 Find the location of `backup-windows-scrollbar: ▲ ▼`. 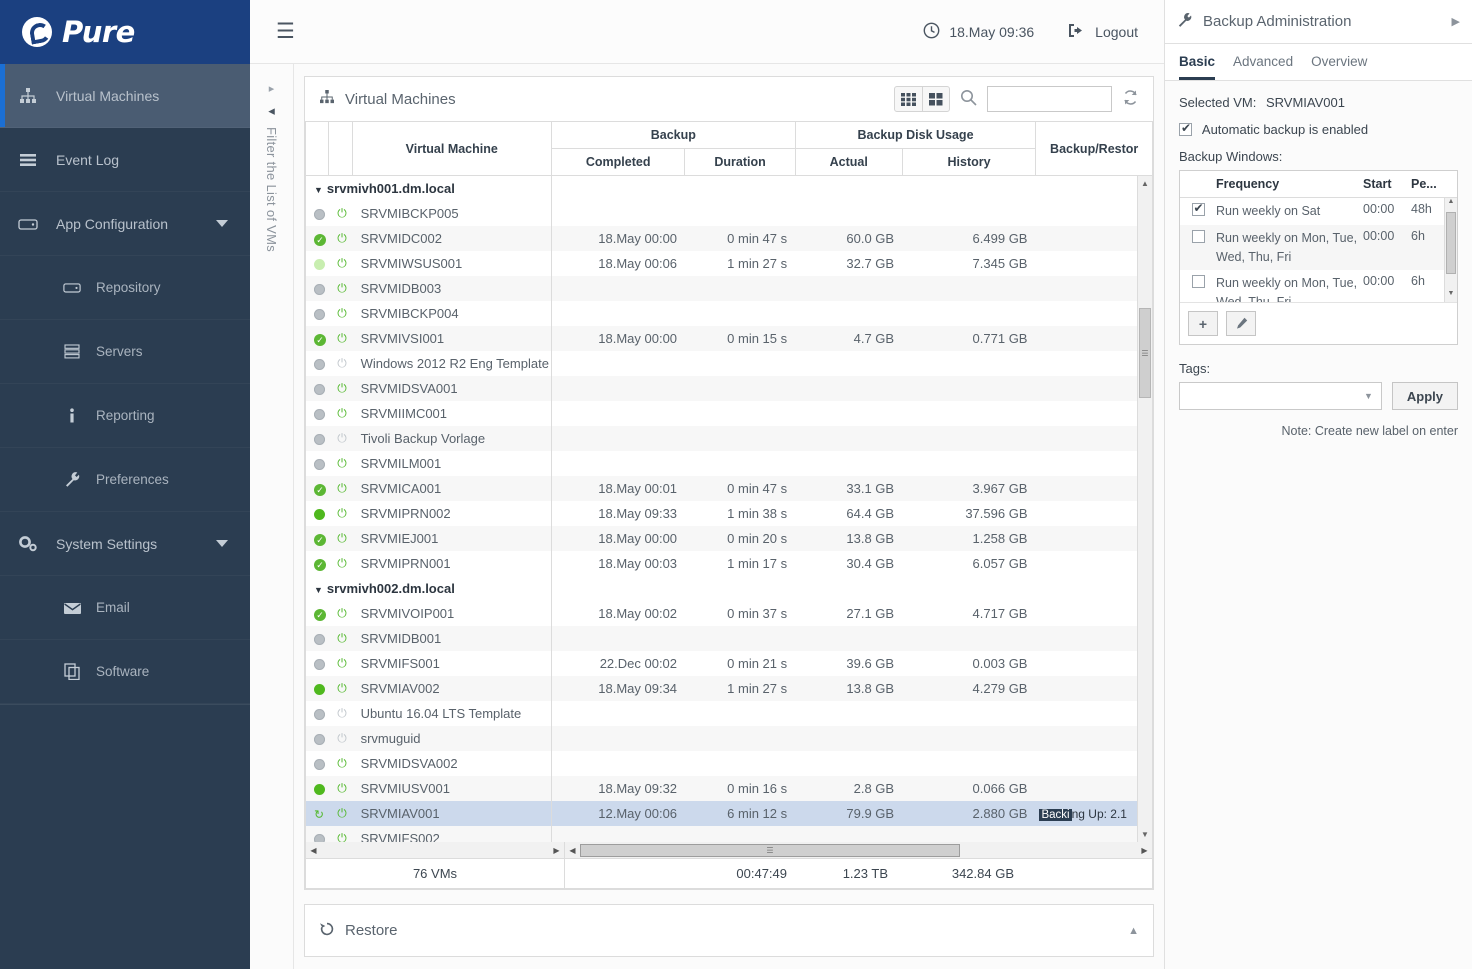

backup-windows-scrollbar: ▲ ▼ is located at coordinates (1450, 250).